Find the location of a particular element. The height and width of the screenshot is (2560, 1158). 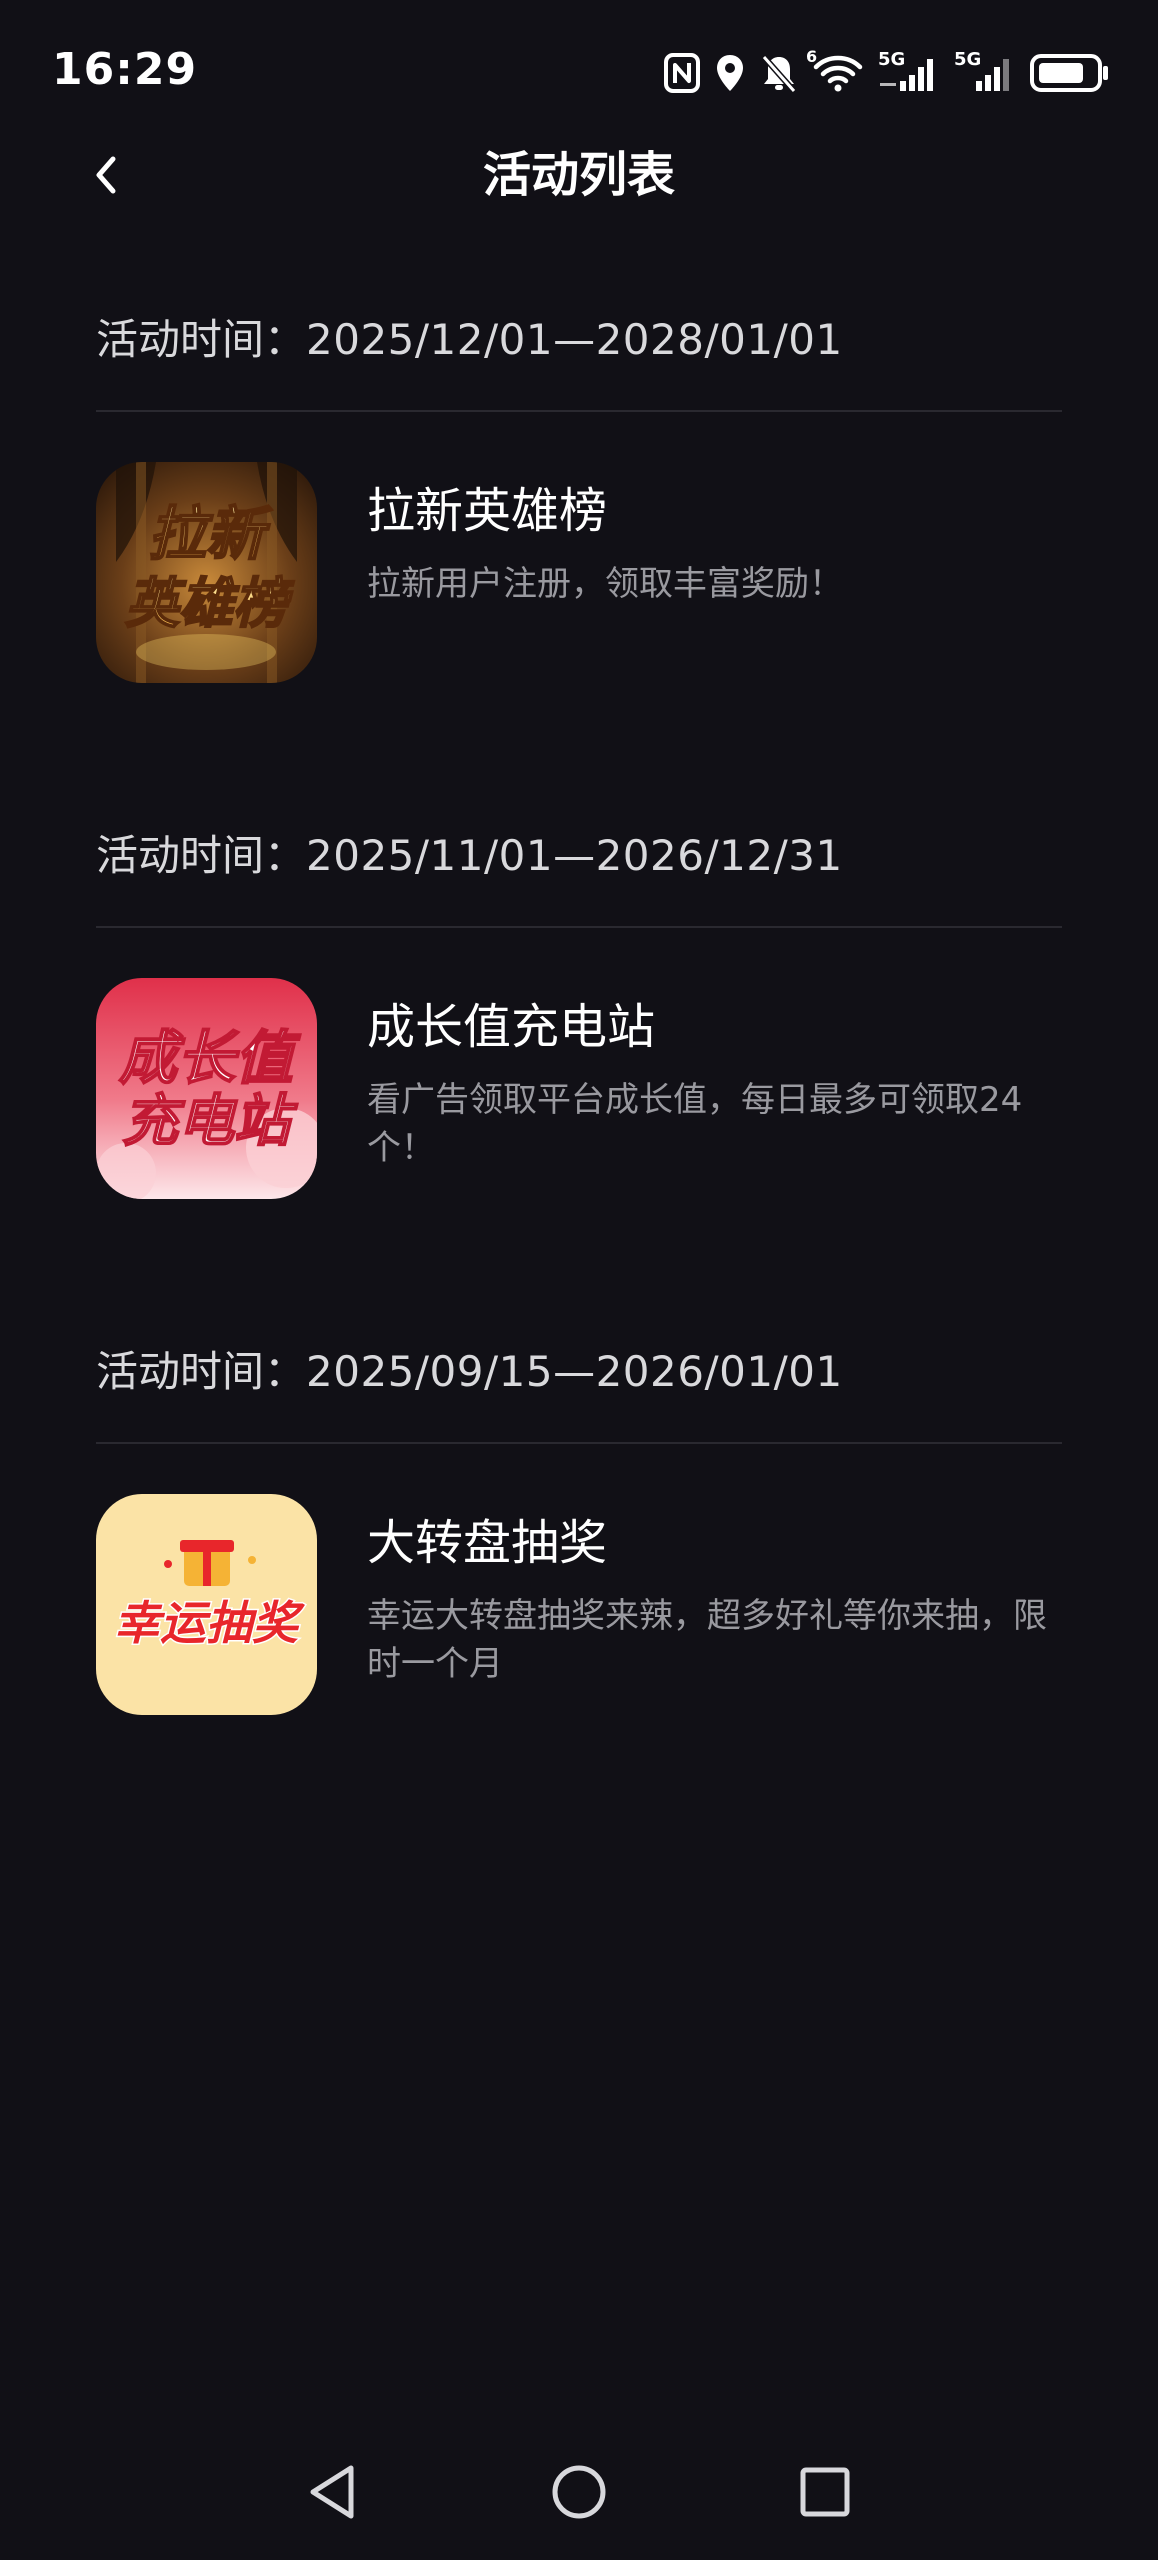

activity-thumbnail: 拉新 英雄榜 is located at coordinates (206, 572).